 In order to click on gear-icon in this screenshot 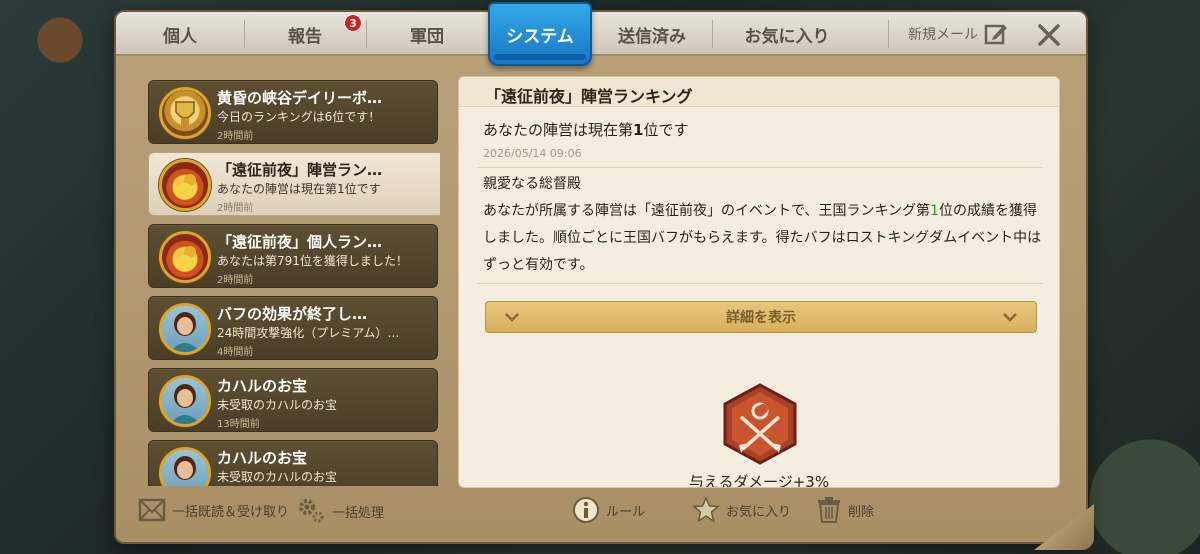, I will do `click(311, 511)`.